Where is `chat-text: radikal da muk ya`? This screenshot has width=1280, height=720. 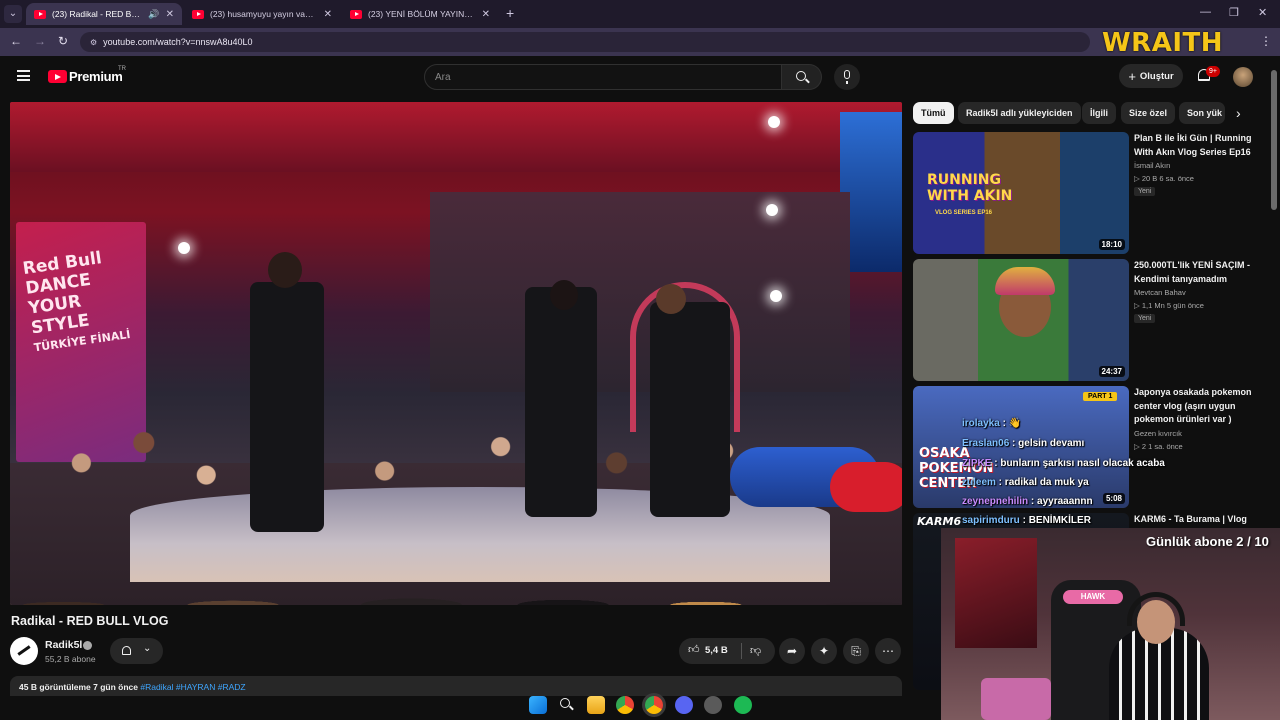
chat-text: radikal da muk ya is located at coordinates (1046, 482).